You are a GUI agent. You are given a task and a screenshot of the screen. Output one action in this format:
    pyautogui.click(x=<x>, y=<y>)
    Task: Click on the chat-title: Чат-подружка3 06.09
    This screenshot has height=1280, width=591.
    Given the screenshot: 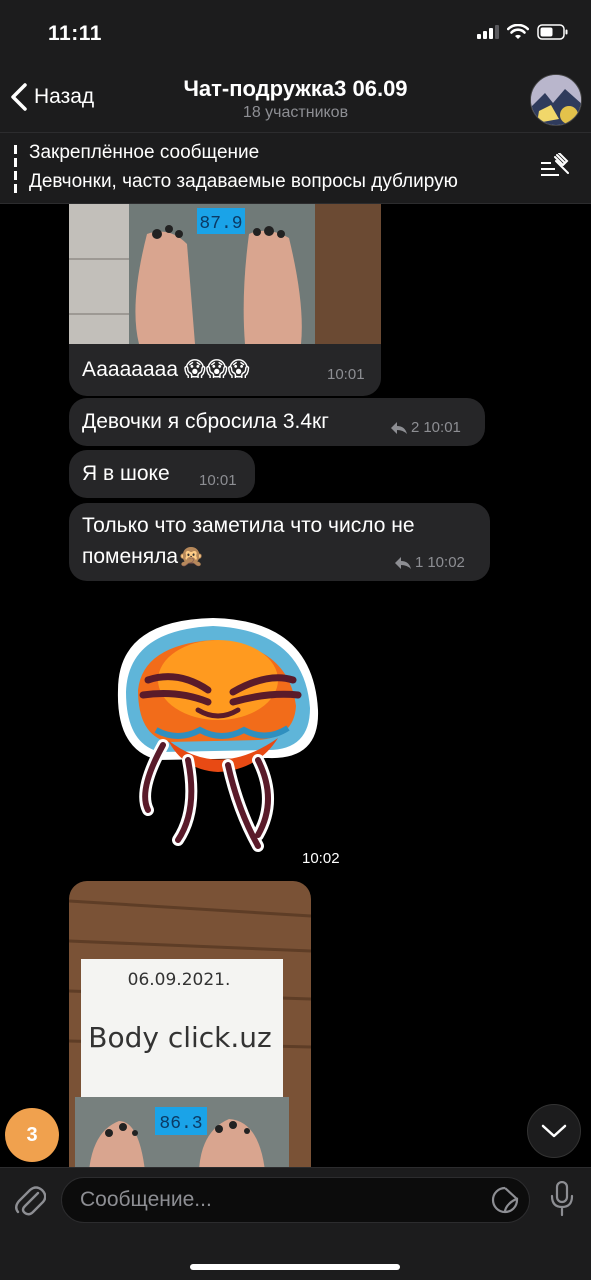 What is the action you would take?
    pyautogui.click(x=295, y=88)
    